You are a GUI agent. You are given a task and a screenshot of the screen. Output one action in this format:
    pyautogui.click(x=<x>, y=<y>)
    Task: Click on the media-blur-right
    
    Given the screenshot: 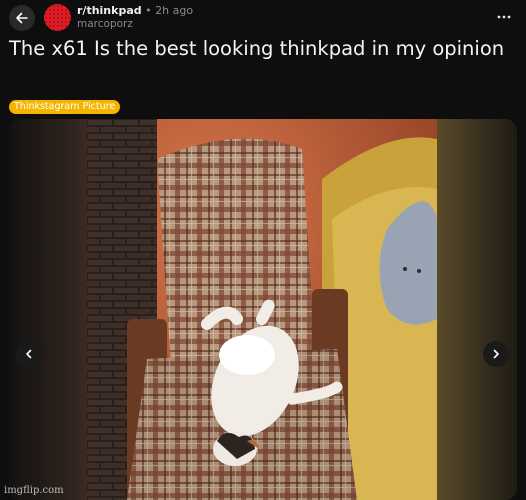 What is the action you would take?
    pyautogui.click(x=477, y=309)
    